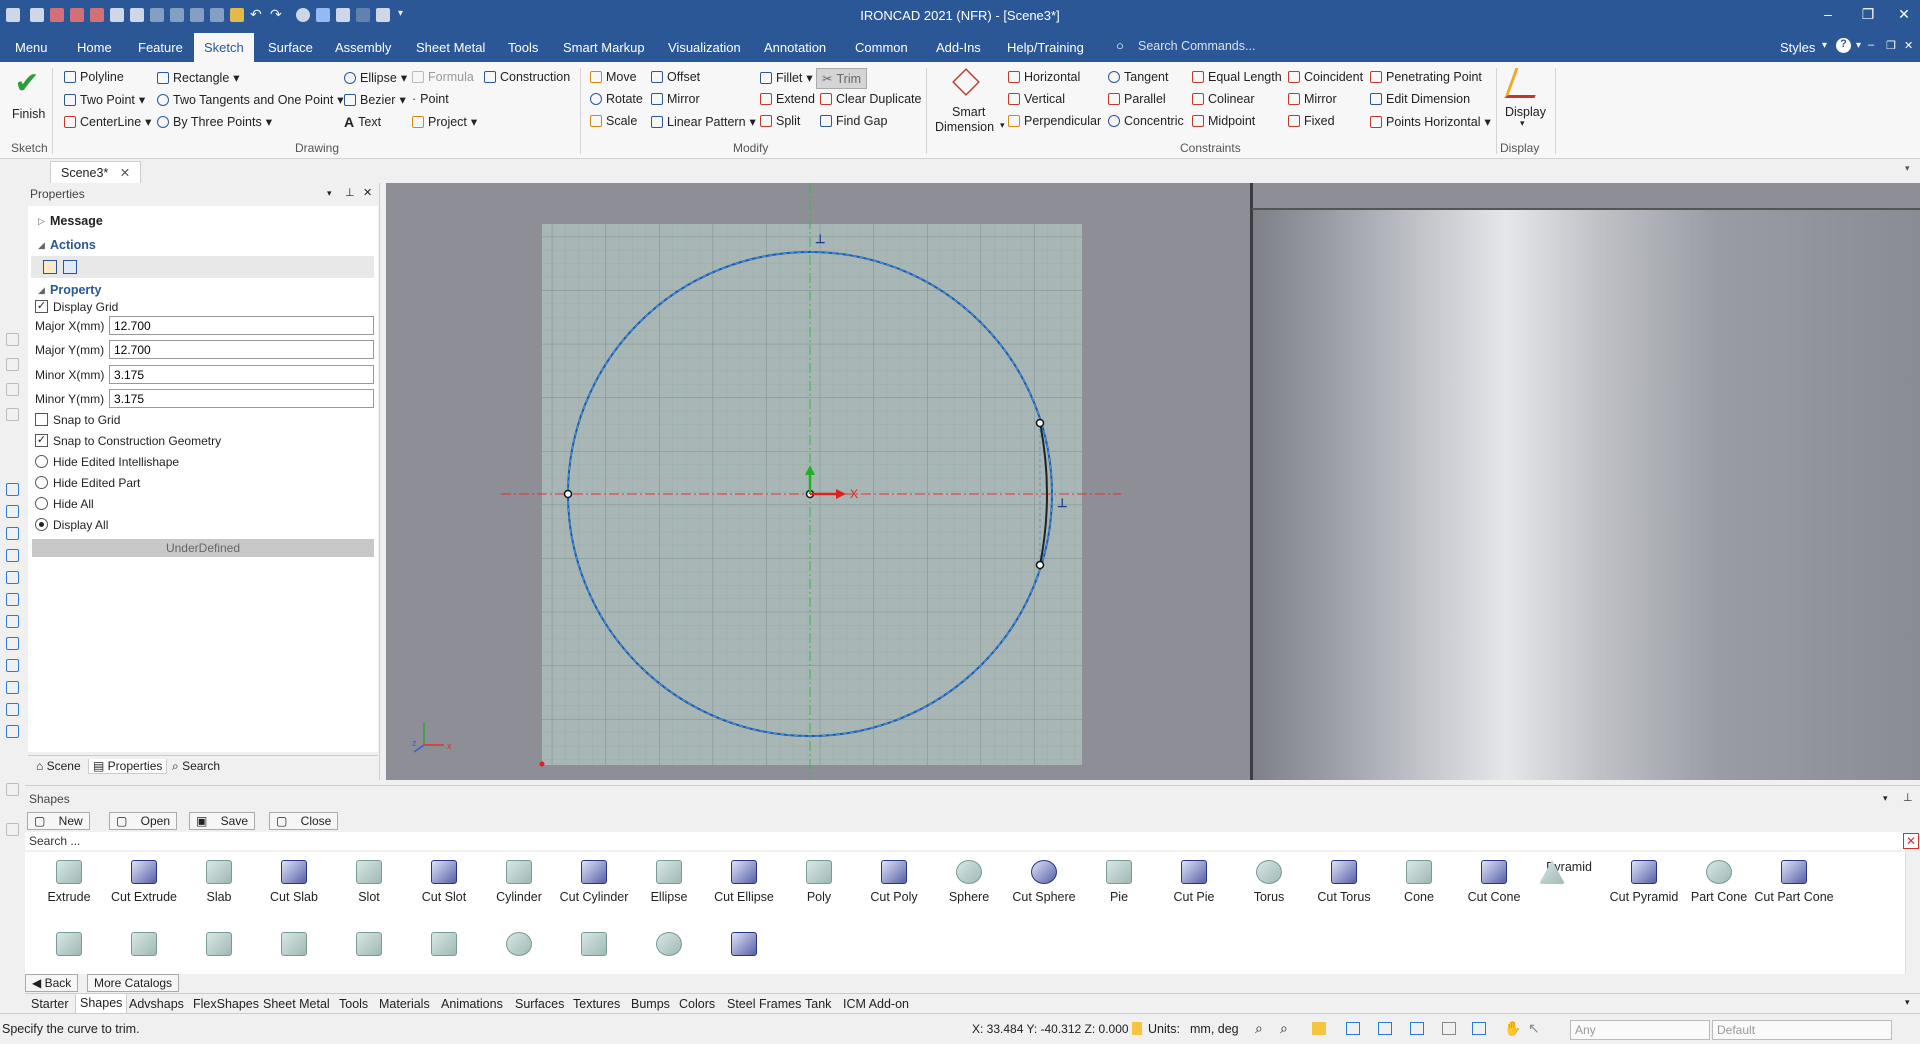 The image size is (1920, 1044). What do you see at coordinates (296, 1004) in the screenshot?
I see `tab-sheet-metal-catalog: Sheet Metal` at bounding box center [296, 1004].